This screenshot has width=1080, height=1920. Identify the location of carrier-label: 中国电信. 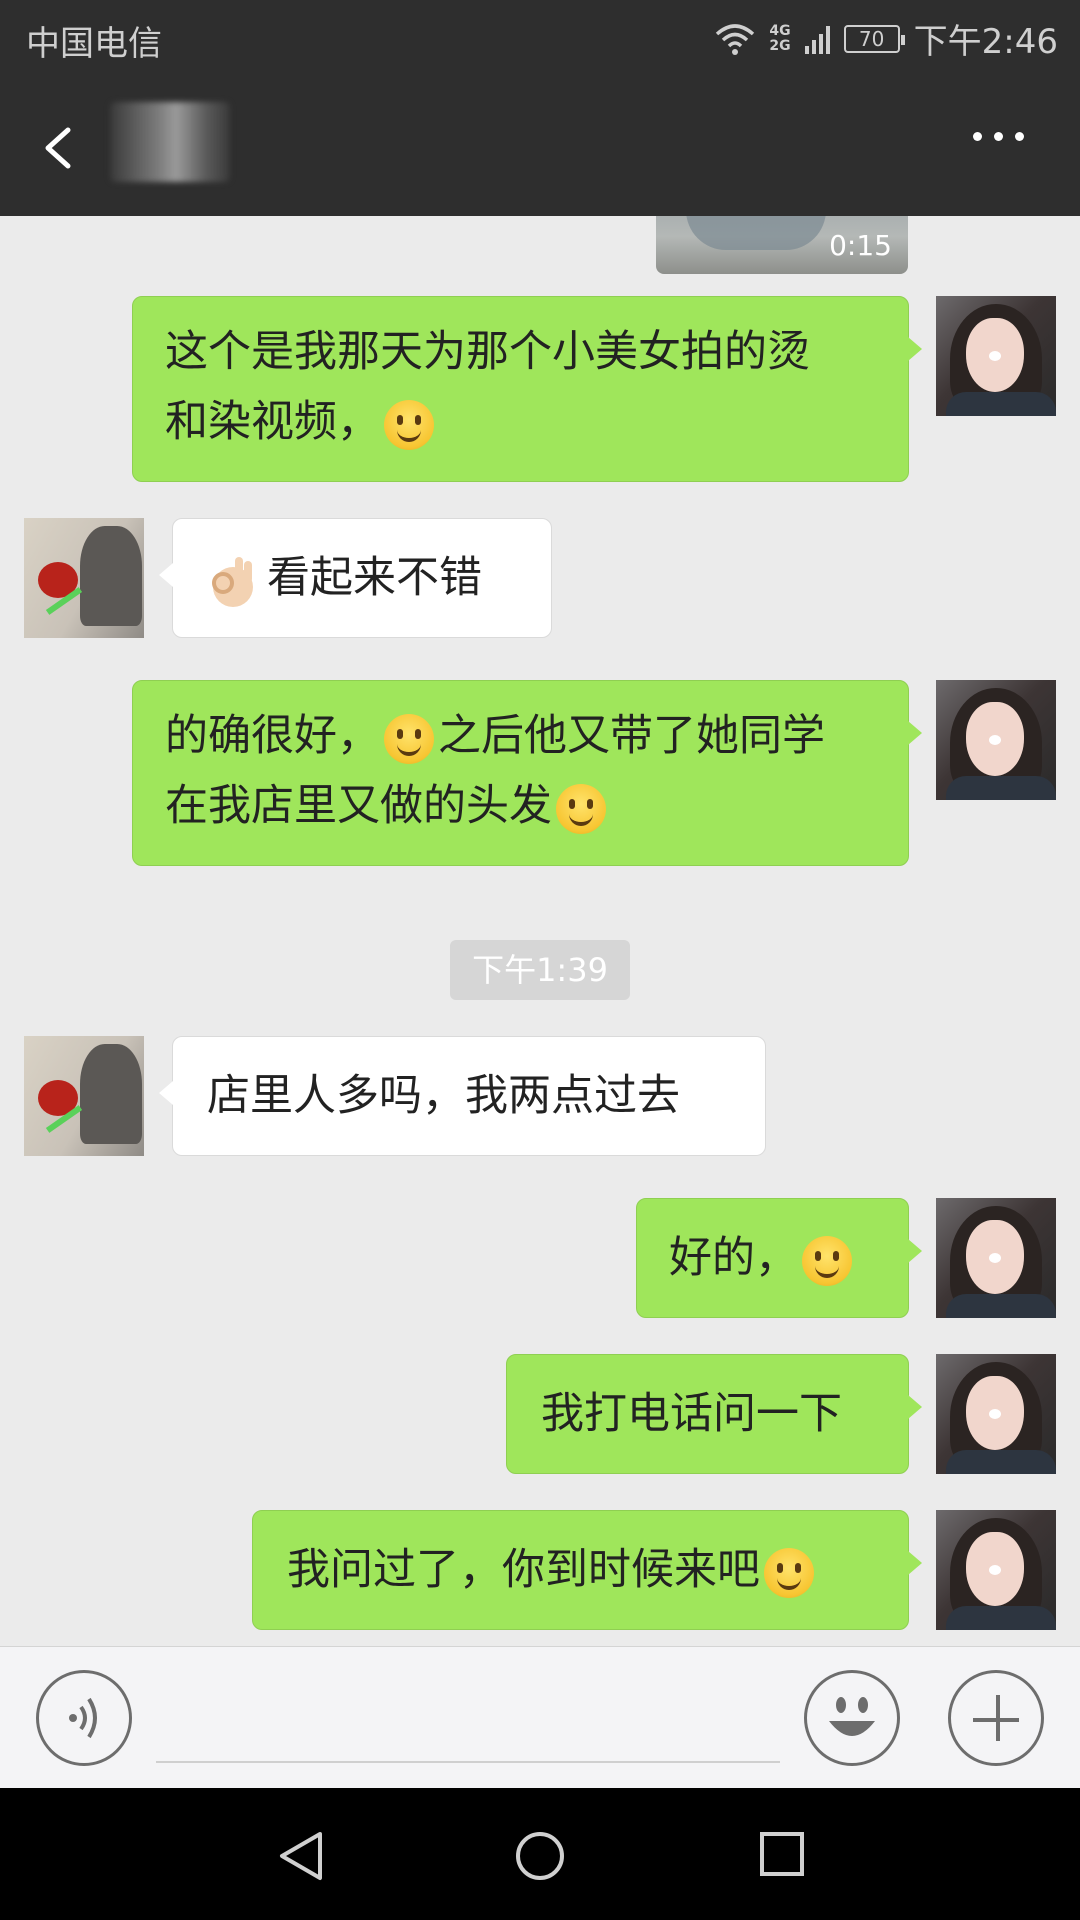
(94, 44).